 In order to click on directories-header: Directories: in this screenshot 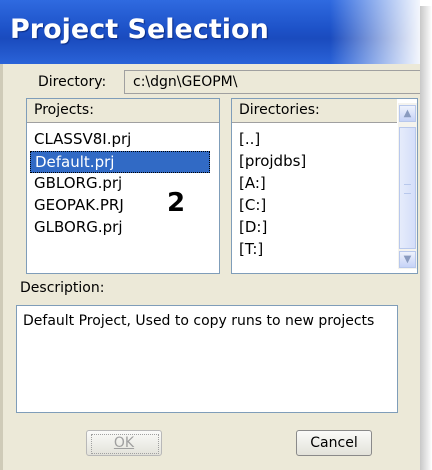, I will do `click(314, 111)`.